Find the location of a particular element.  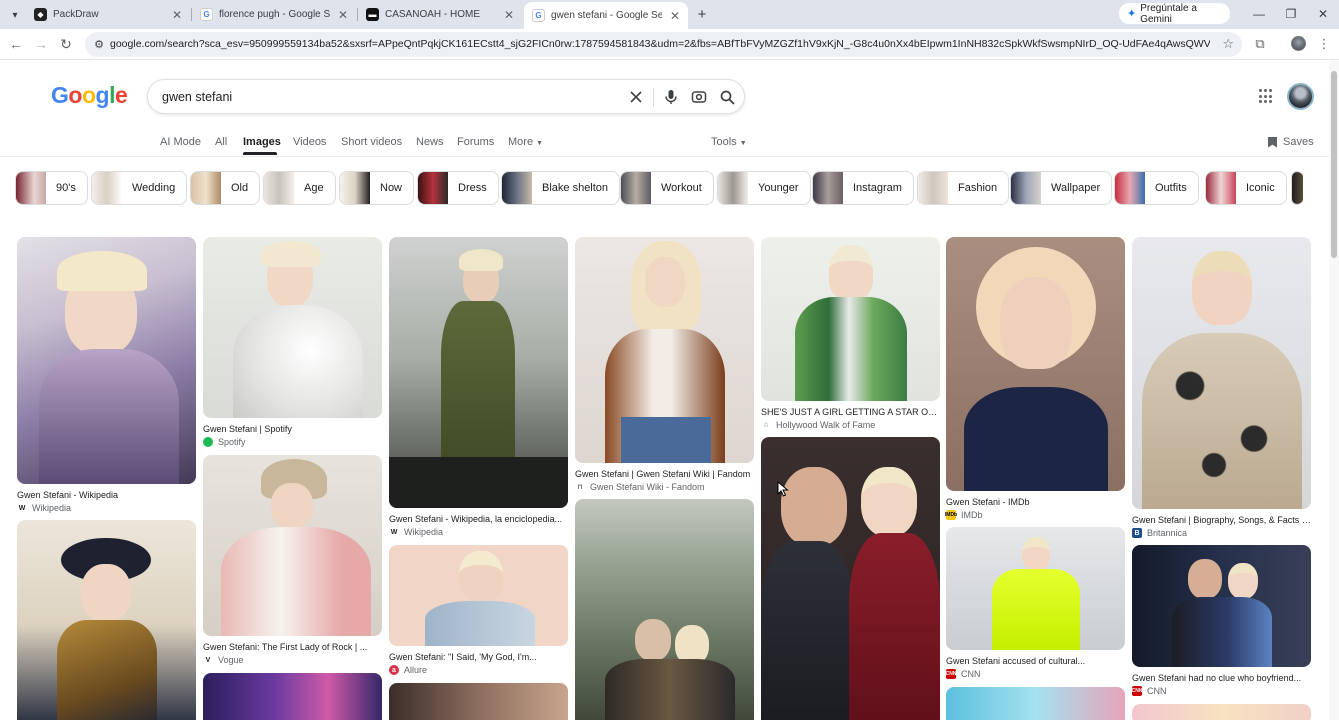

restore-icon: ❐ is located at coordinates (1291, 14).